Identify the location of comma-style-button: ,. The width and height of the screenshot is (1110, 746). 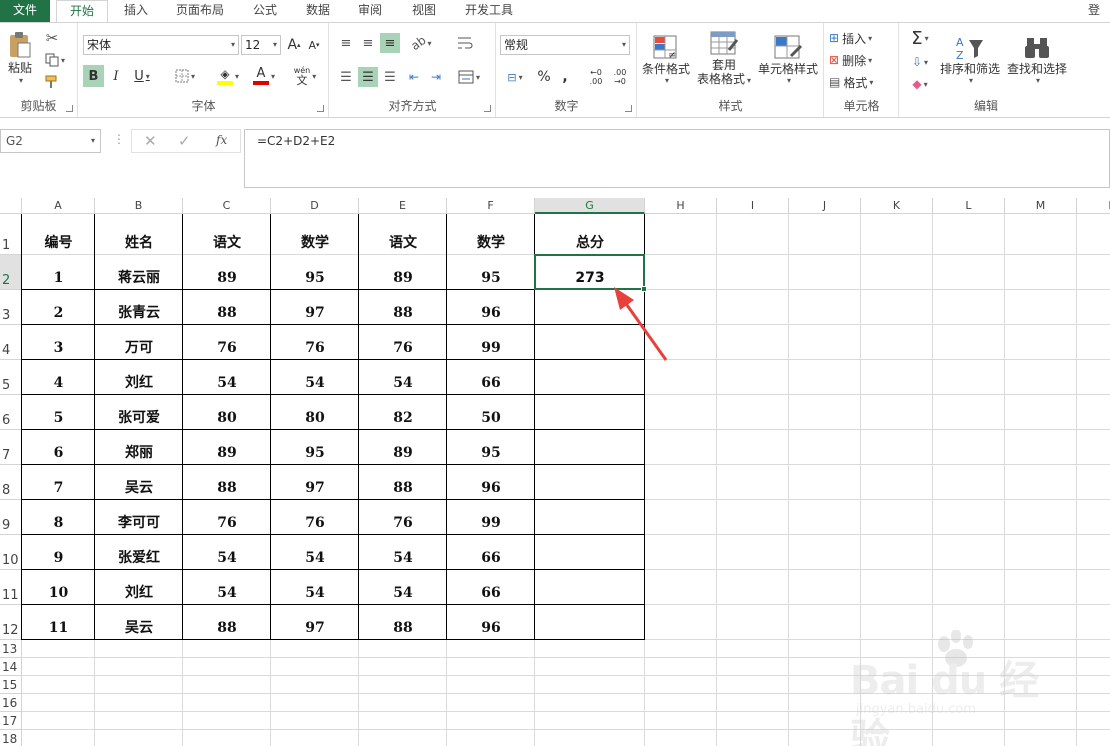
(565, 77).